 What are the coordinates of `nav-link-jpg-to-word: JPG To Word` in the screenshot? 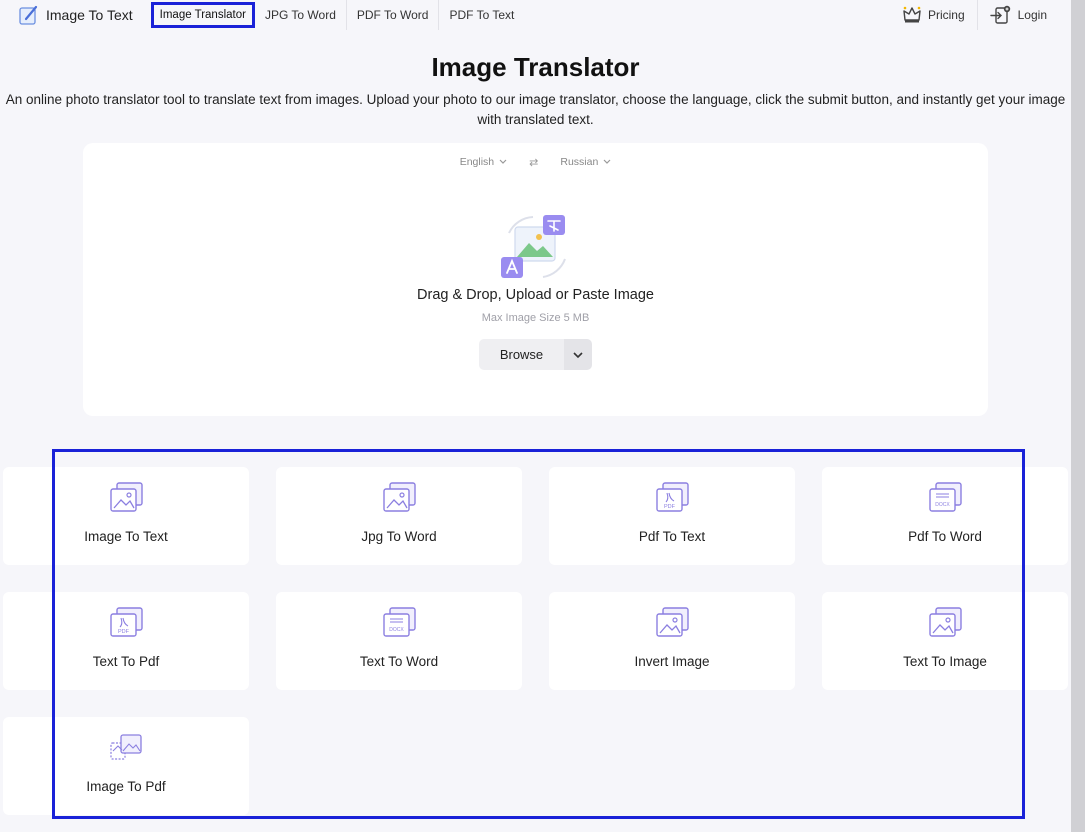 It's located at (301, 15).